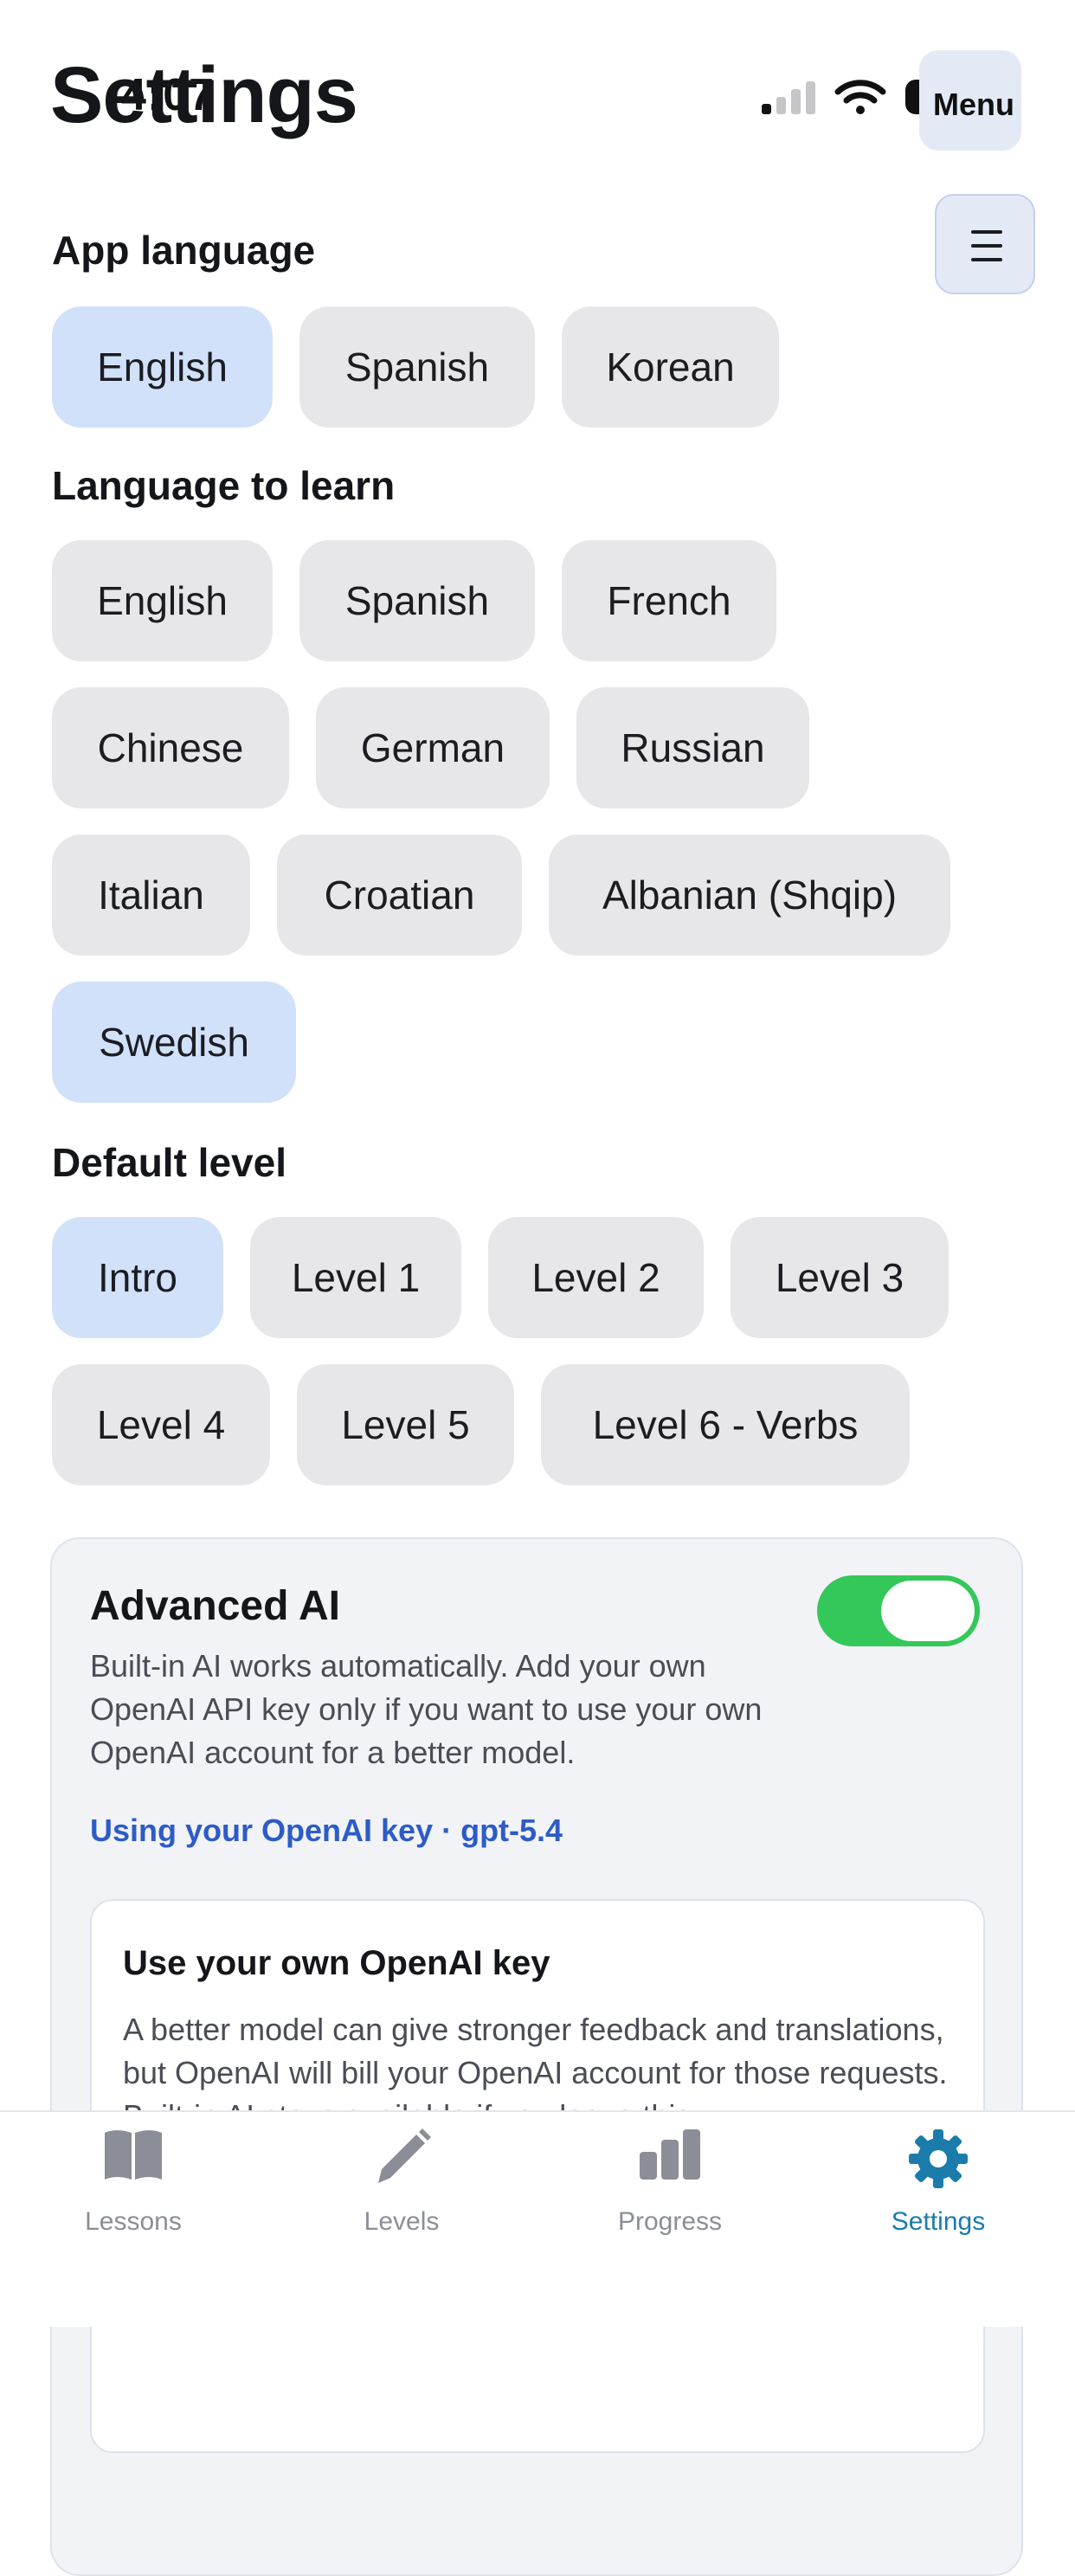 The height and width of the screenshot is (2576, 1075). Describe the element at coordinates (433, 747) in the screenshot. I see `learn-german-chip: German` at that location.